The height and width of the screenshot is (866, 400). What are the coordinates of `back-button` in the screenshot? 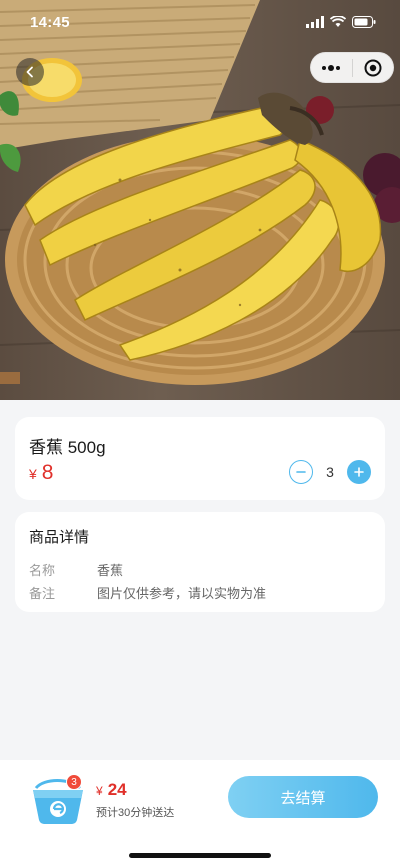 It's located at (30, 72).